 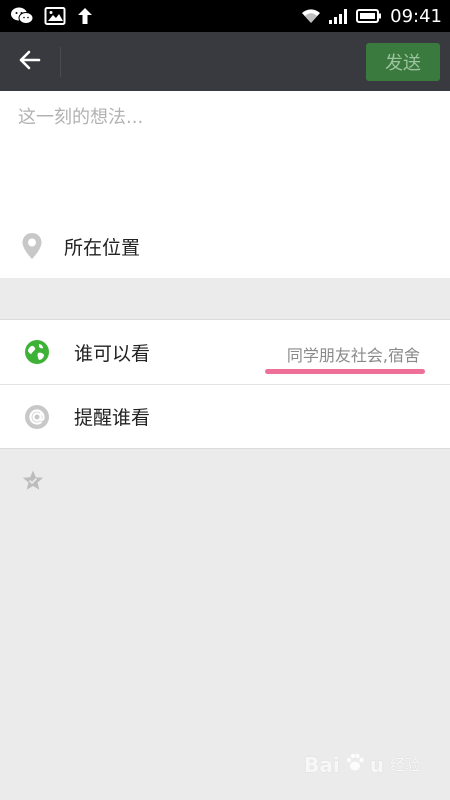 I want to click on status-left-icons, so click(x=52, y=16).